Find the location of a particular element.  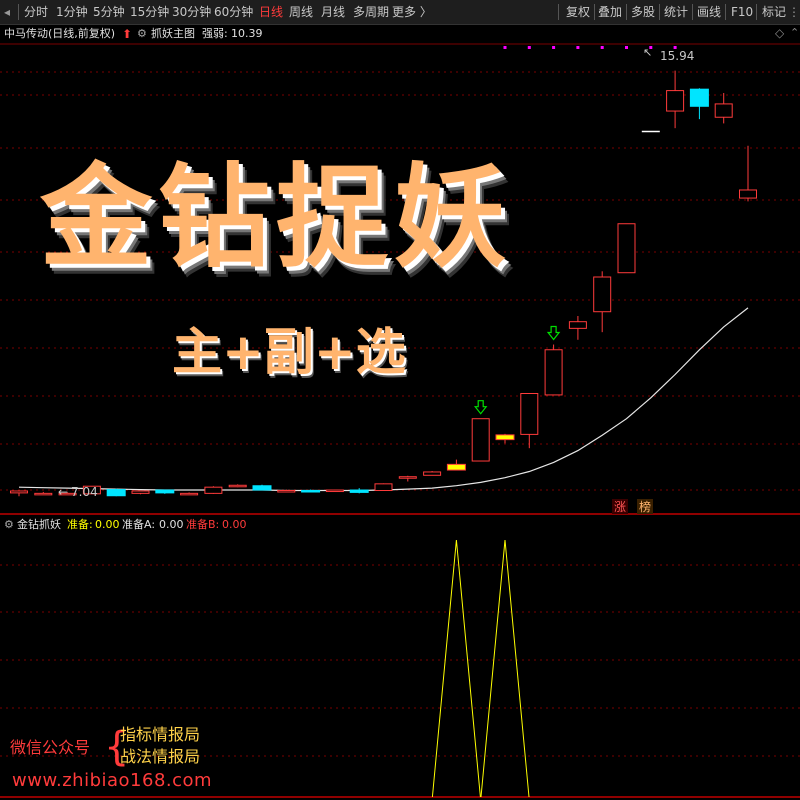

field-ready-a-label: 准备A: is located at coordinates (139, 524).